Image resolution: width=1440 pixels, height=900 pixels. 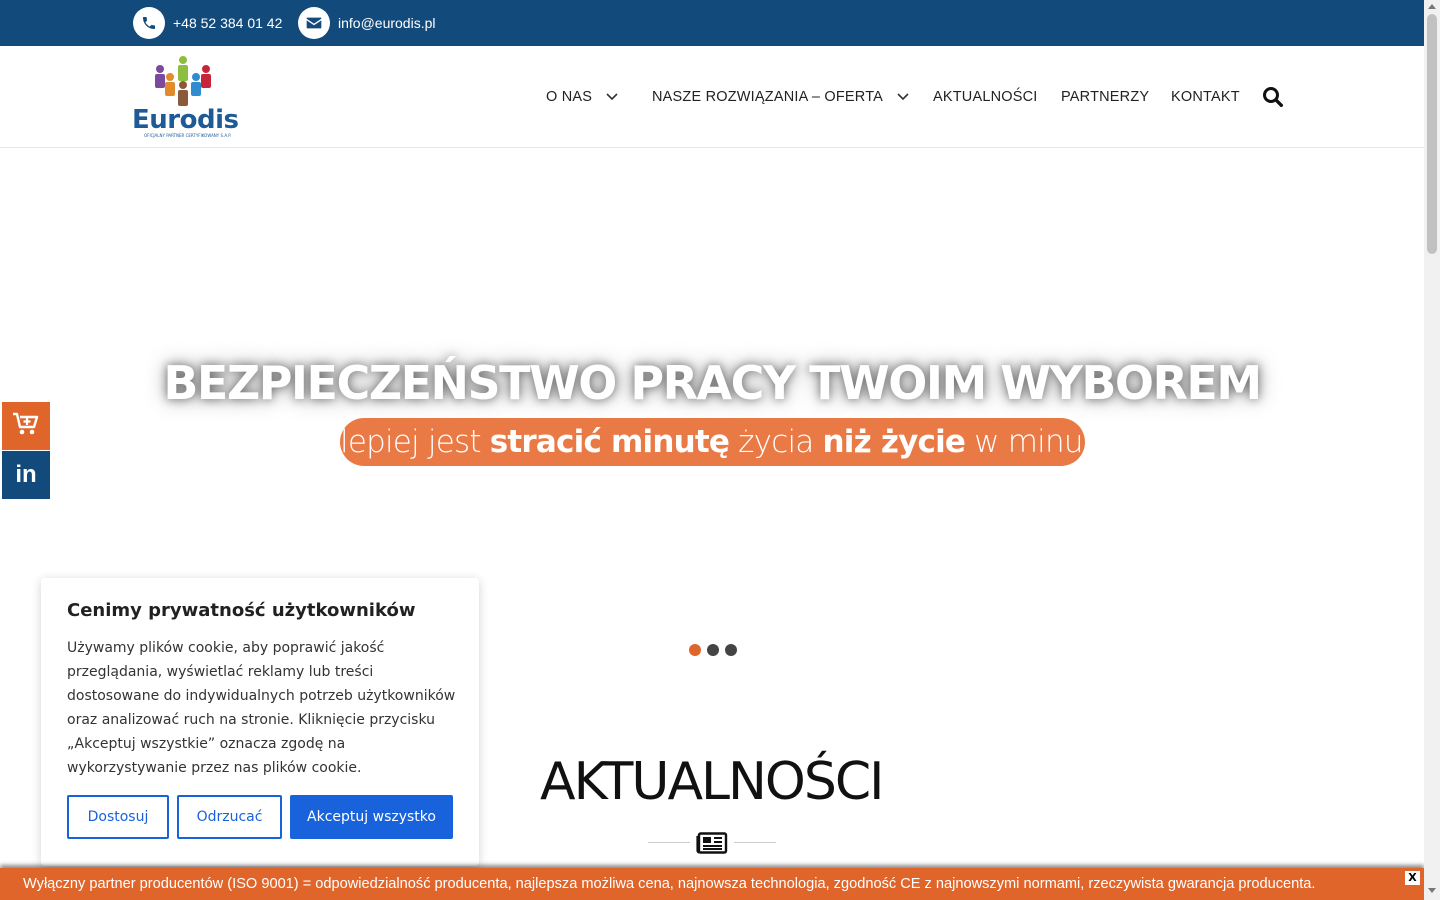 I want to click on linkedin-button: in, so click(x=26, y=475).